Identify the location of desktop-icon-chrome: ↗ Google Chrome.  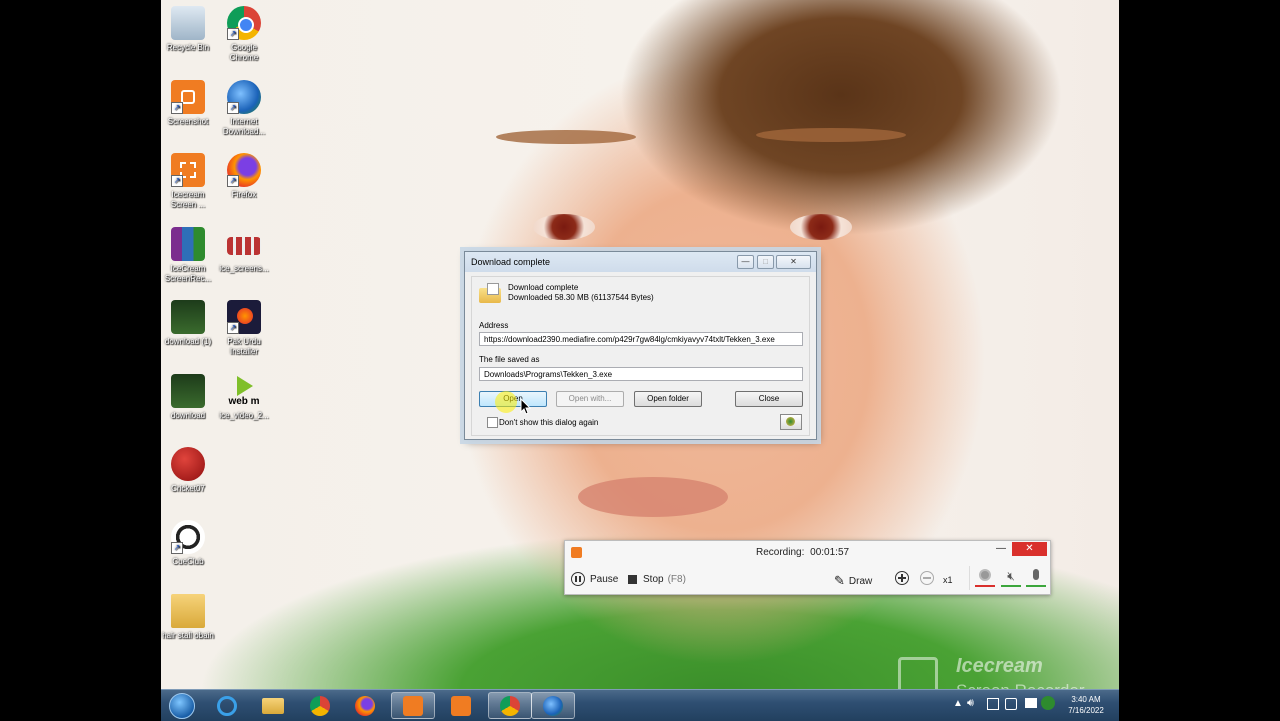
(244, 34).